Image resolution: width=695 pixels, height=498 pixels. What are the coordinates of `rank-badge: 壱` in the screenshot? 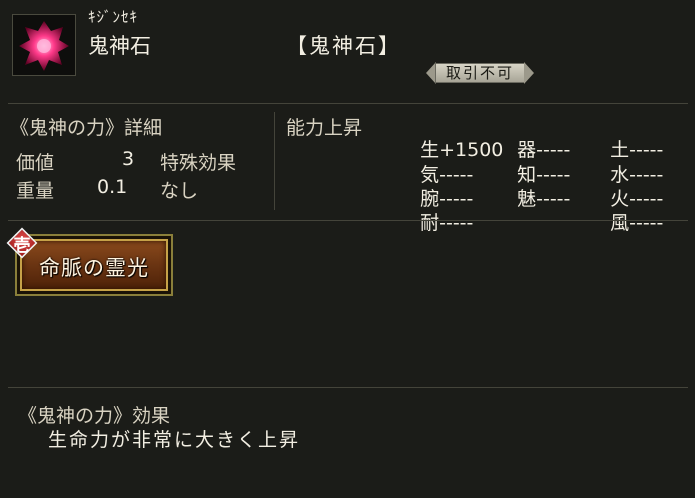 It's located at (23, 243).